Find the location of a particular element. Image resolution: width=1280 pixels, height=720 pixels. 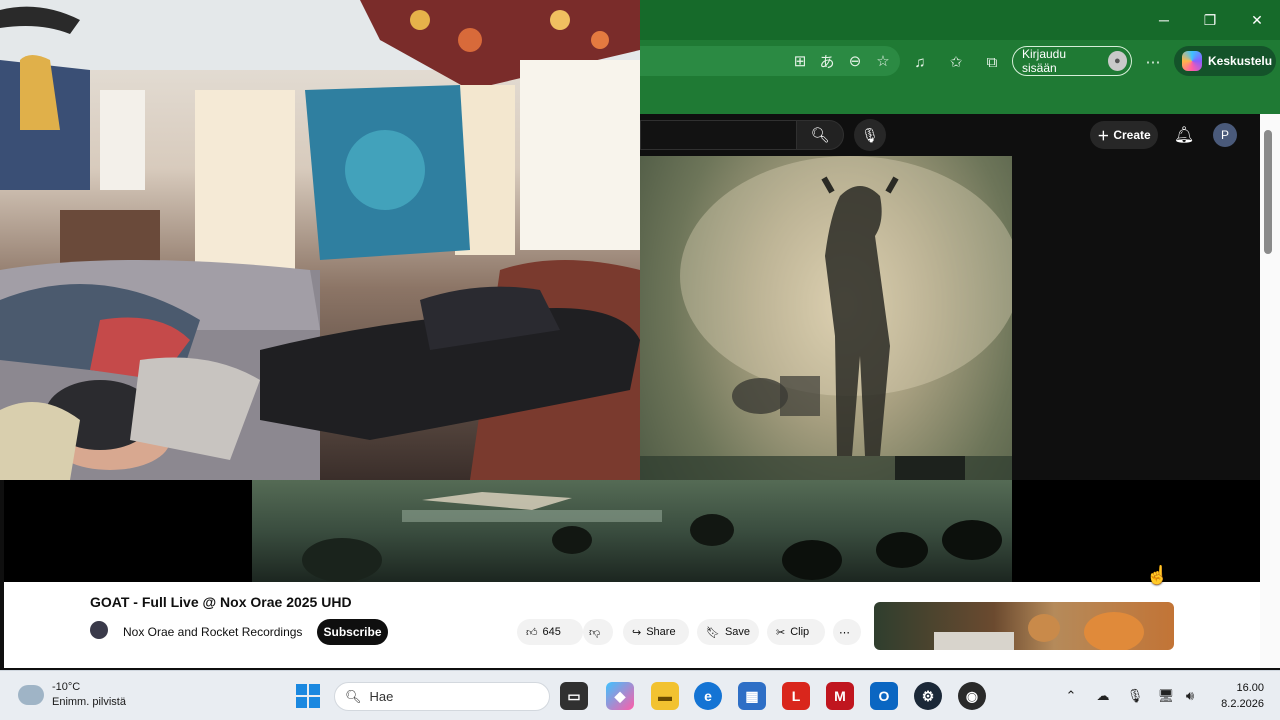

share-label: Share is located at coordinates (661, 632).